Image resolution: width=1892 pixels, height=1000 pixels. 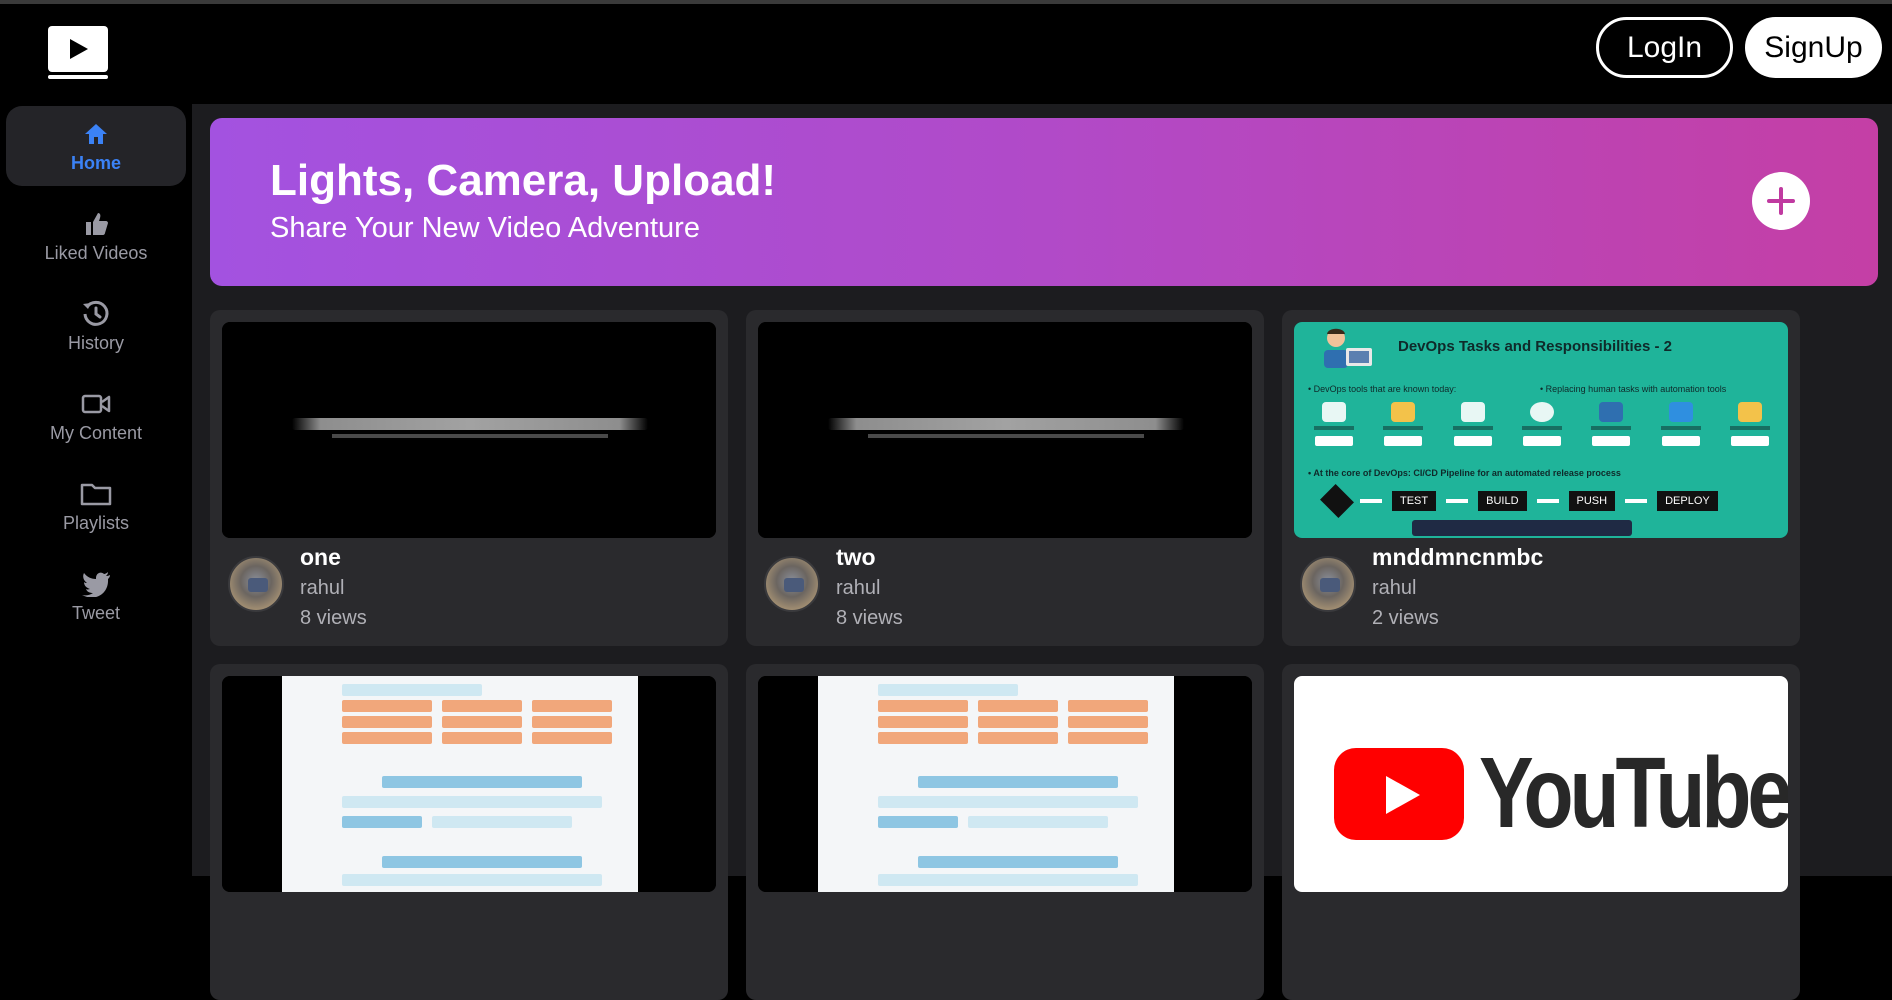 What do you see at coordinates (320, 557) in the screenshot?
I see `video-title: one` at bounding box center [320, 557].